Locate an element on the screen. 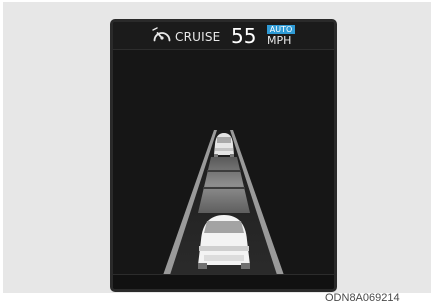 This screenshot has height=305, width=436. speed-unit-label: MPH is located at coordinates (279, 40).